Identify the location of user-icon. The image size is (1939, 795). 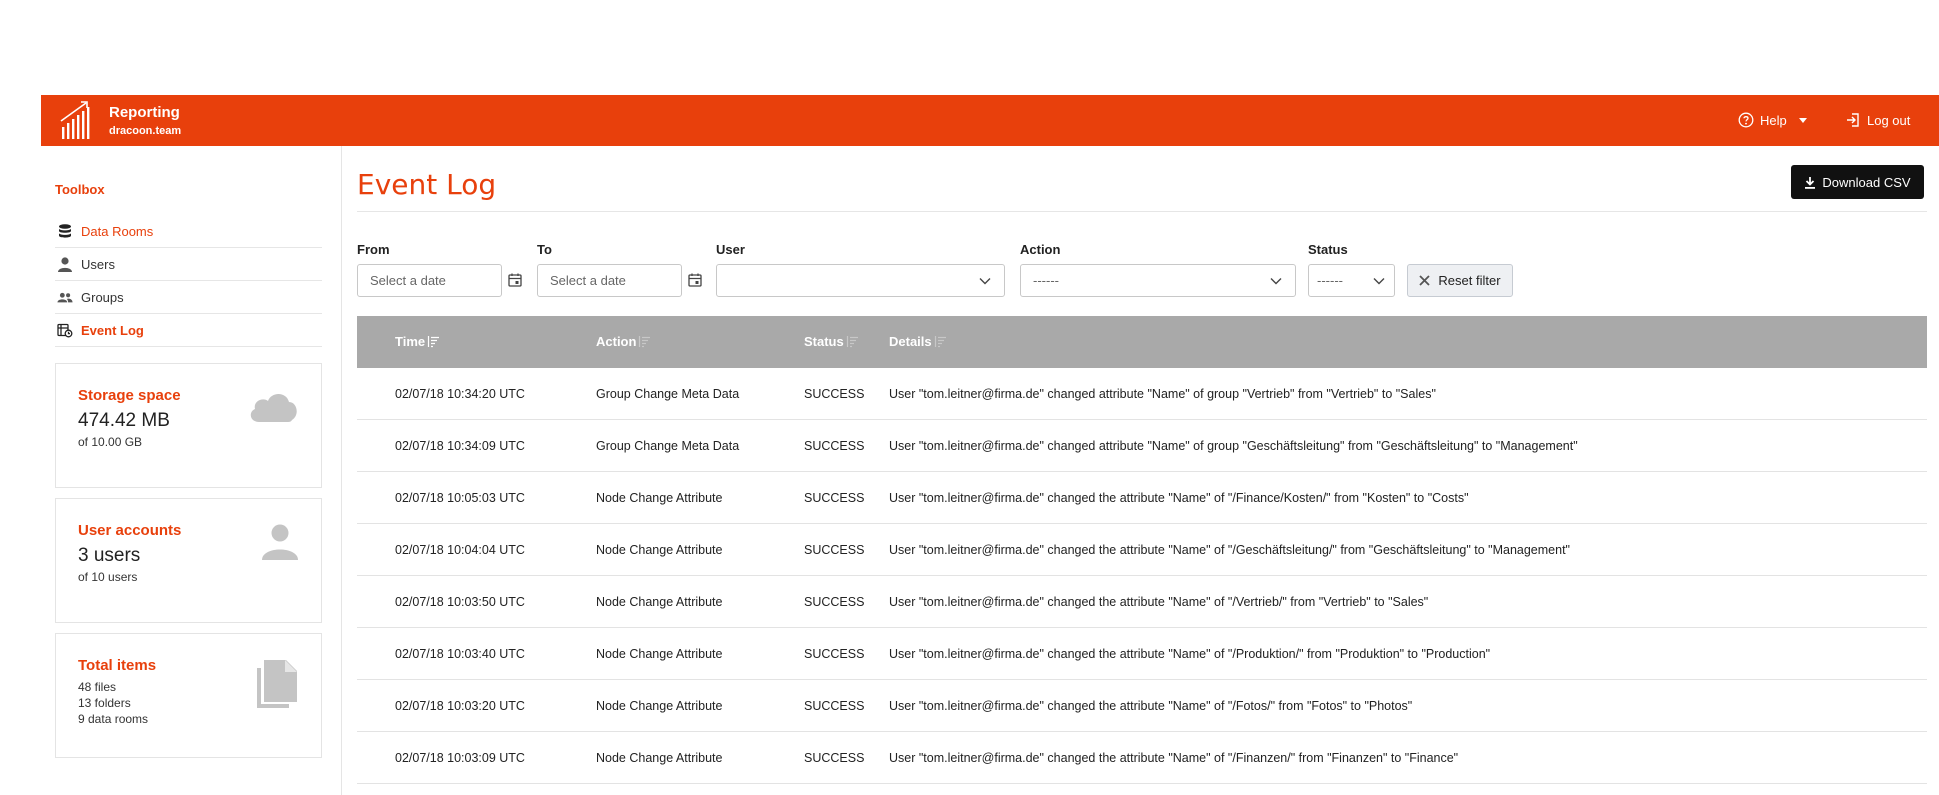
(65, 264).